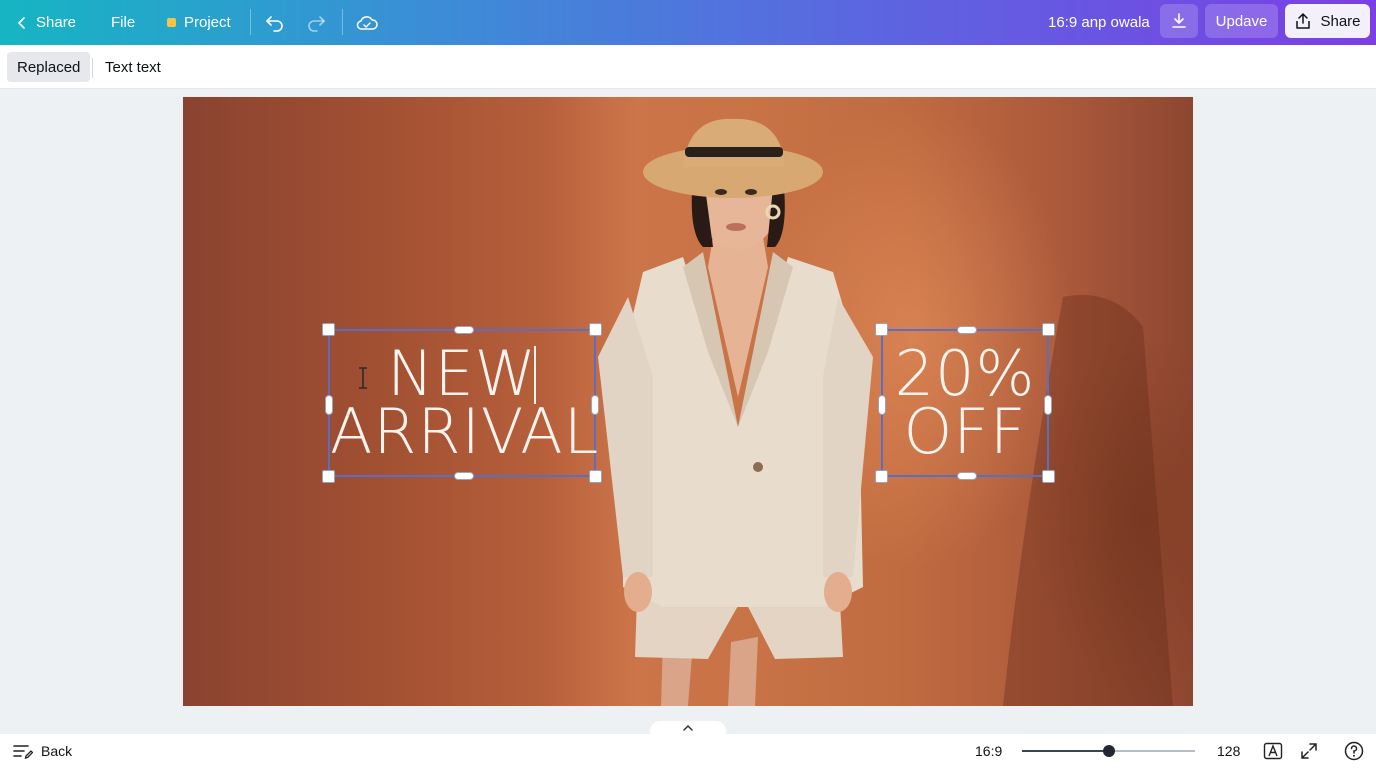 The width and height of the screenshot is (1376, 768). I want to click on notes-back-button: Back, so click(42, 751).